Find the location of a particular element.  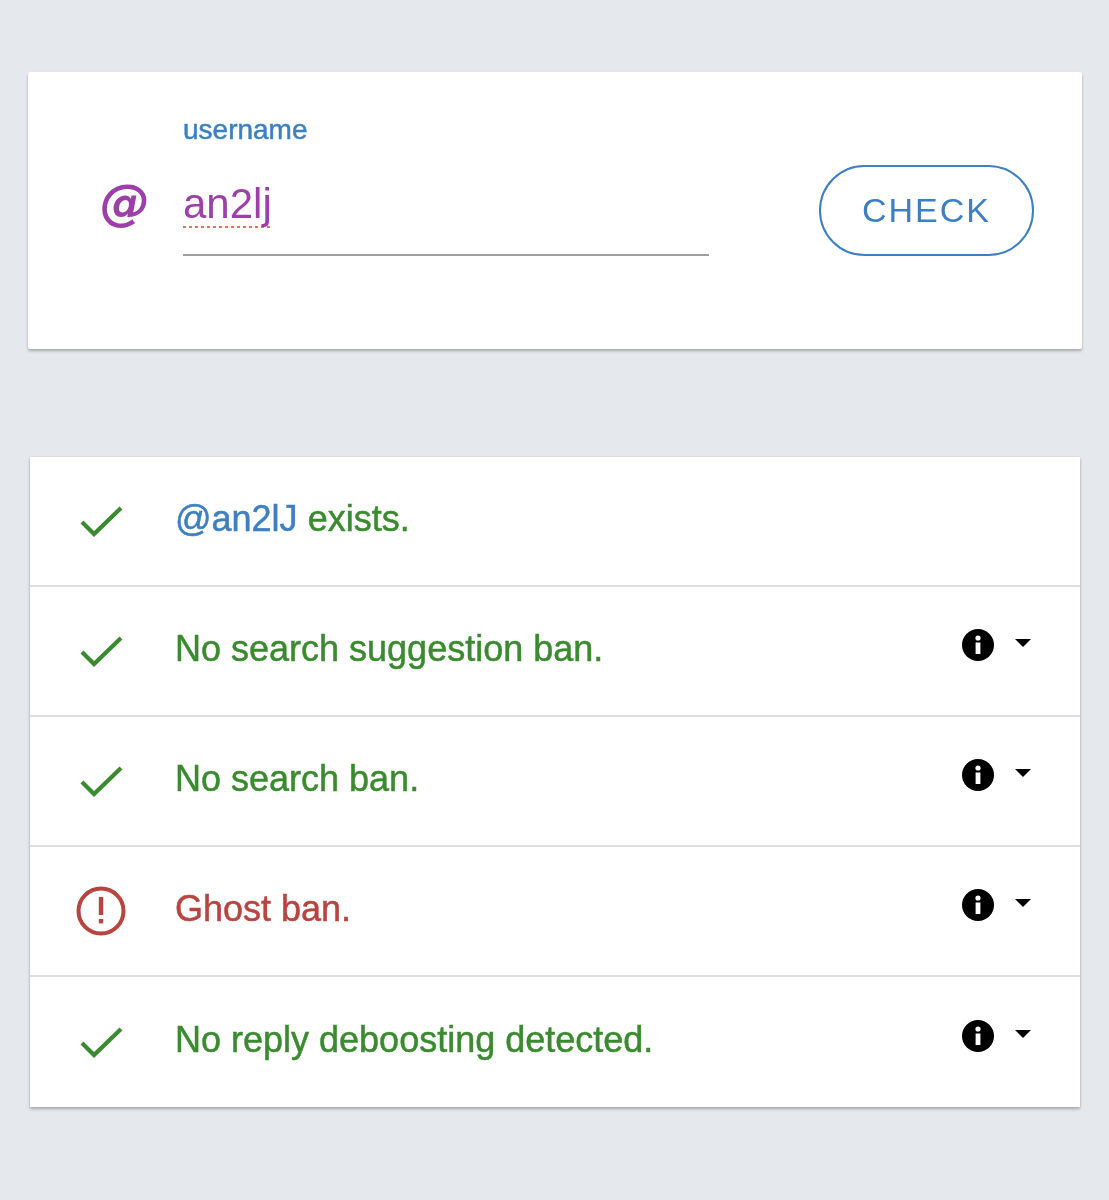

result-text: No search suggestion ban. is located at coordinates (389, 649).